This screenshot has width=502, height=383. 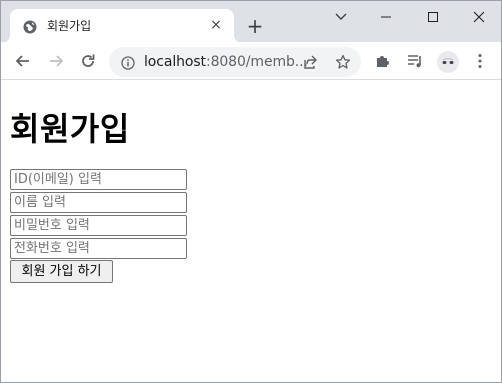 What do you see at coordinates (415, 61) in the screenshot?
I see `reading-list-icon` at bounding box center [415, 61].